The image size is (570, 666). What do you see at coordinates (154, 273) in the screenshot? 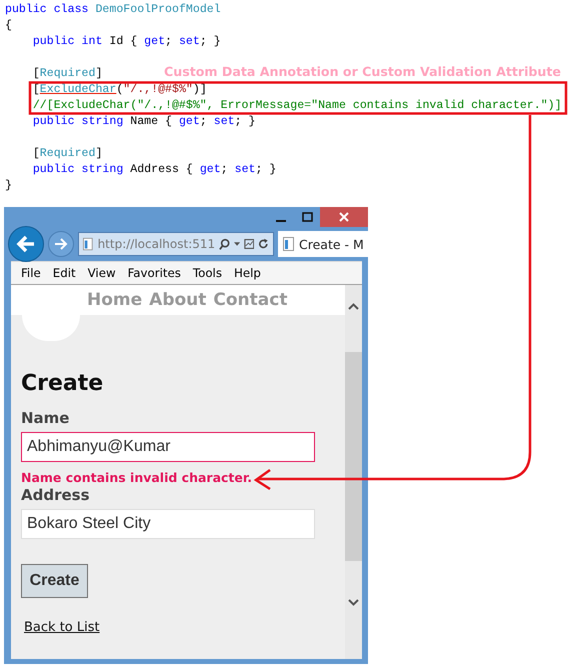
I see `menu-item: Favorites` at bounding box center [154, 273].